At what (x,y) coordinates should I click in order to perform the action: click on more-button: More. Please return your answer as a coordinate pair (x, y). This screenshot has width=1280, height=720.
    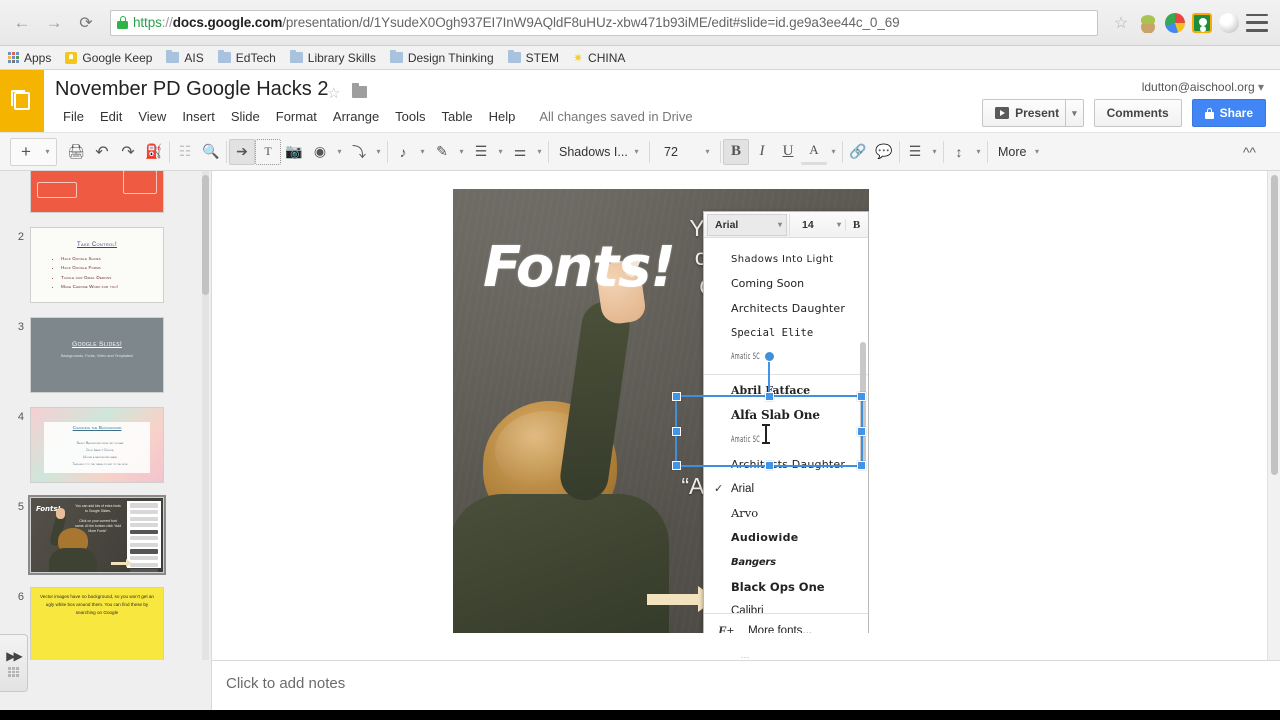
    Looking at the image, I should click on (1010, 152).